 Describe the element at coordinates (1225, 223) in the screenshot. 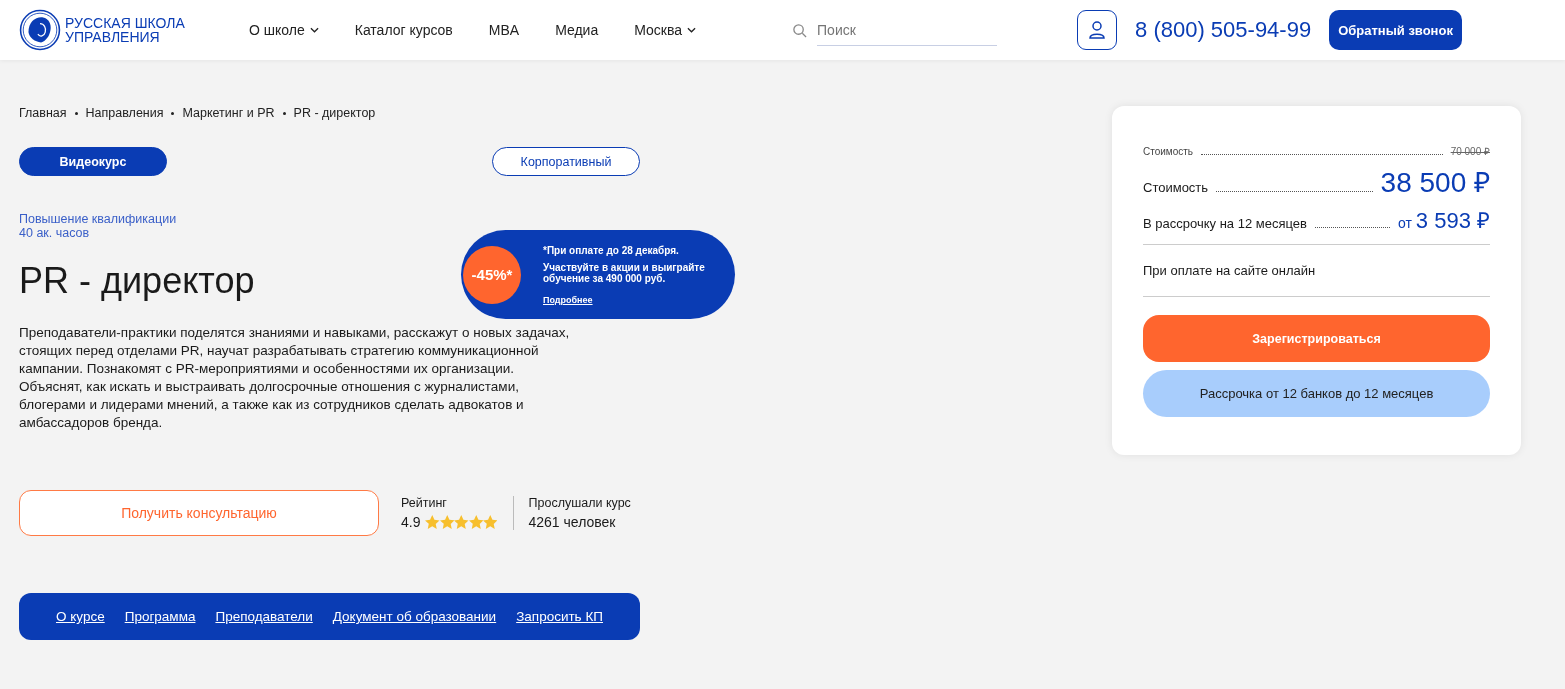

I see `installment-label: В рассрочку на 12 месяцев` at that location.